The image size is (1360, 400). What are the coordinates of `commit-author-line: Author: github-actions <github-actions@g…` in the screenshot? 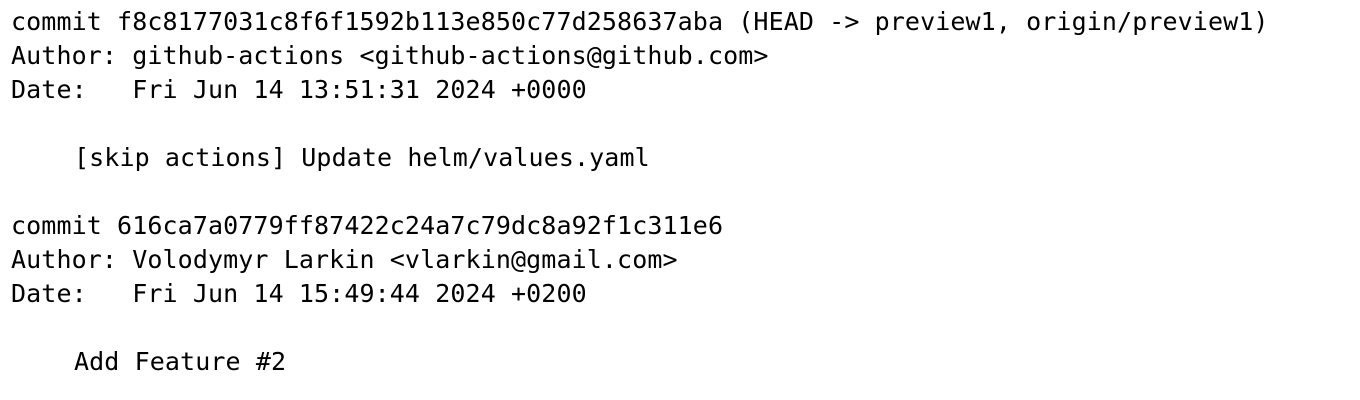 It's located at (390, 55).